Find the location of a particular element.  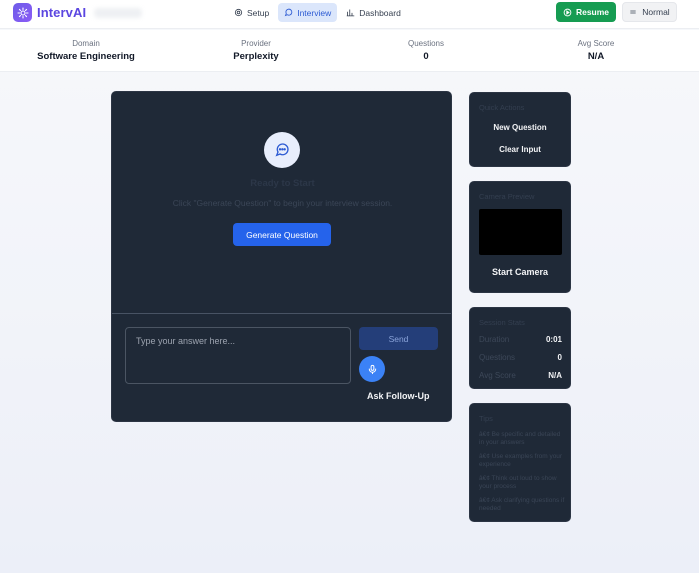

session-stat-row: Duration 0:01 is located at coordinates (520, 339).